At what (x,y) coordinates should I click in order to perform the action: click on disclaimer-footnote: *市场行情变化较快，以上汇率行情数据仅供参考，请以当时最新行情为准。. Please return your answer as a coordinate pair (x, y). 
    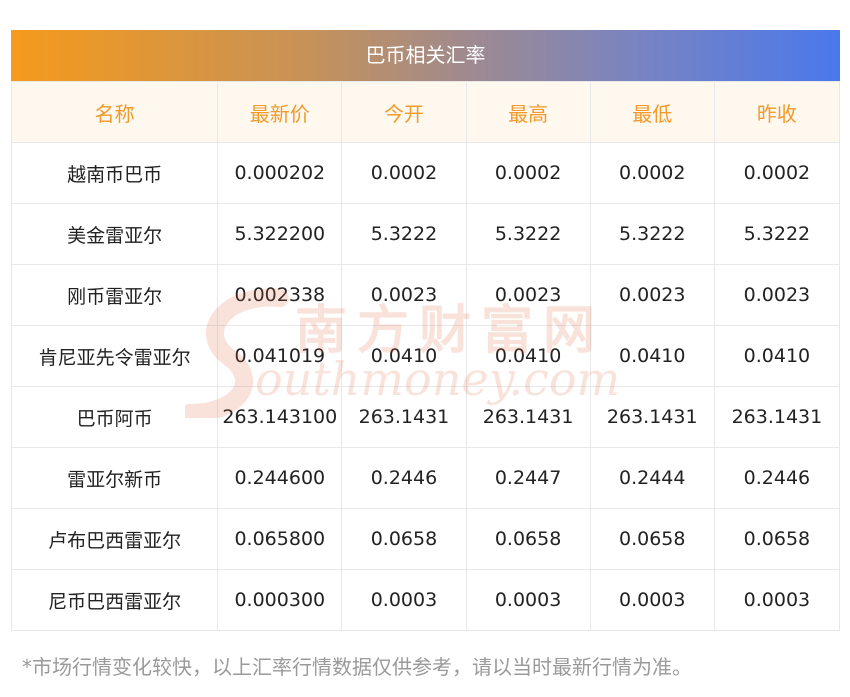
    Looking at the image, I should click on (357, 667).